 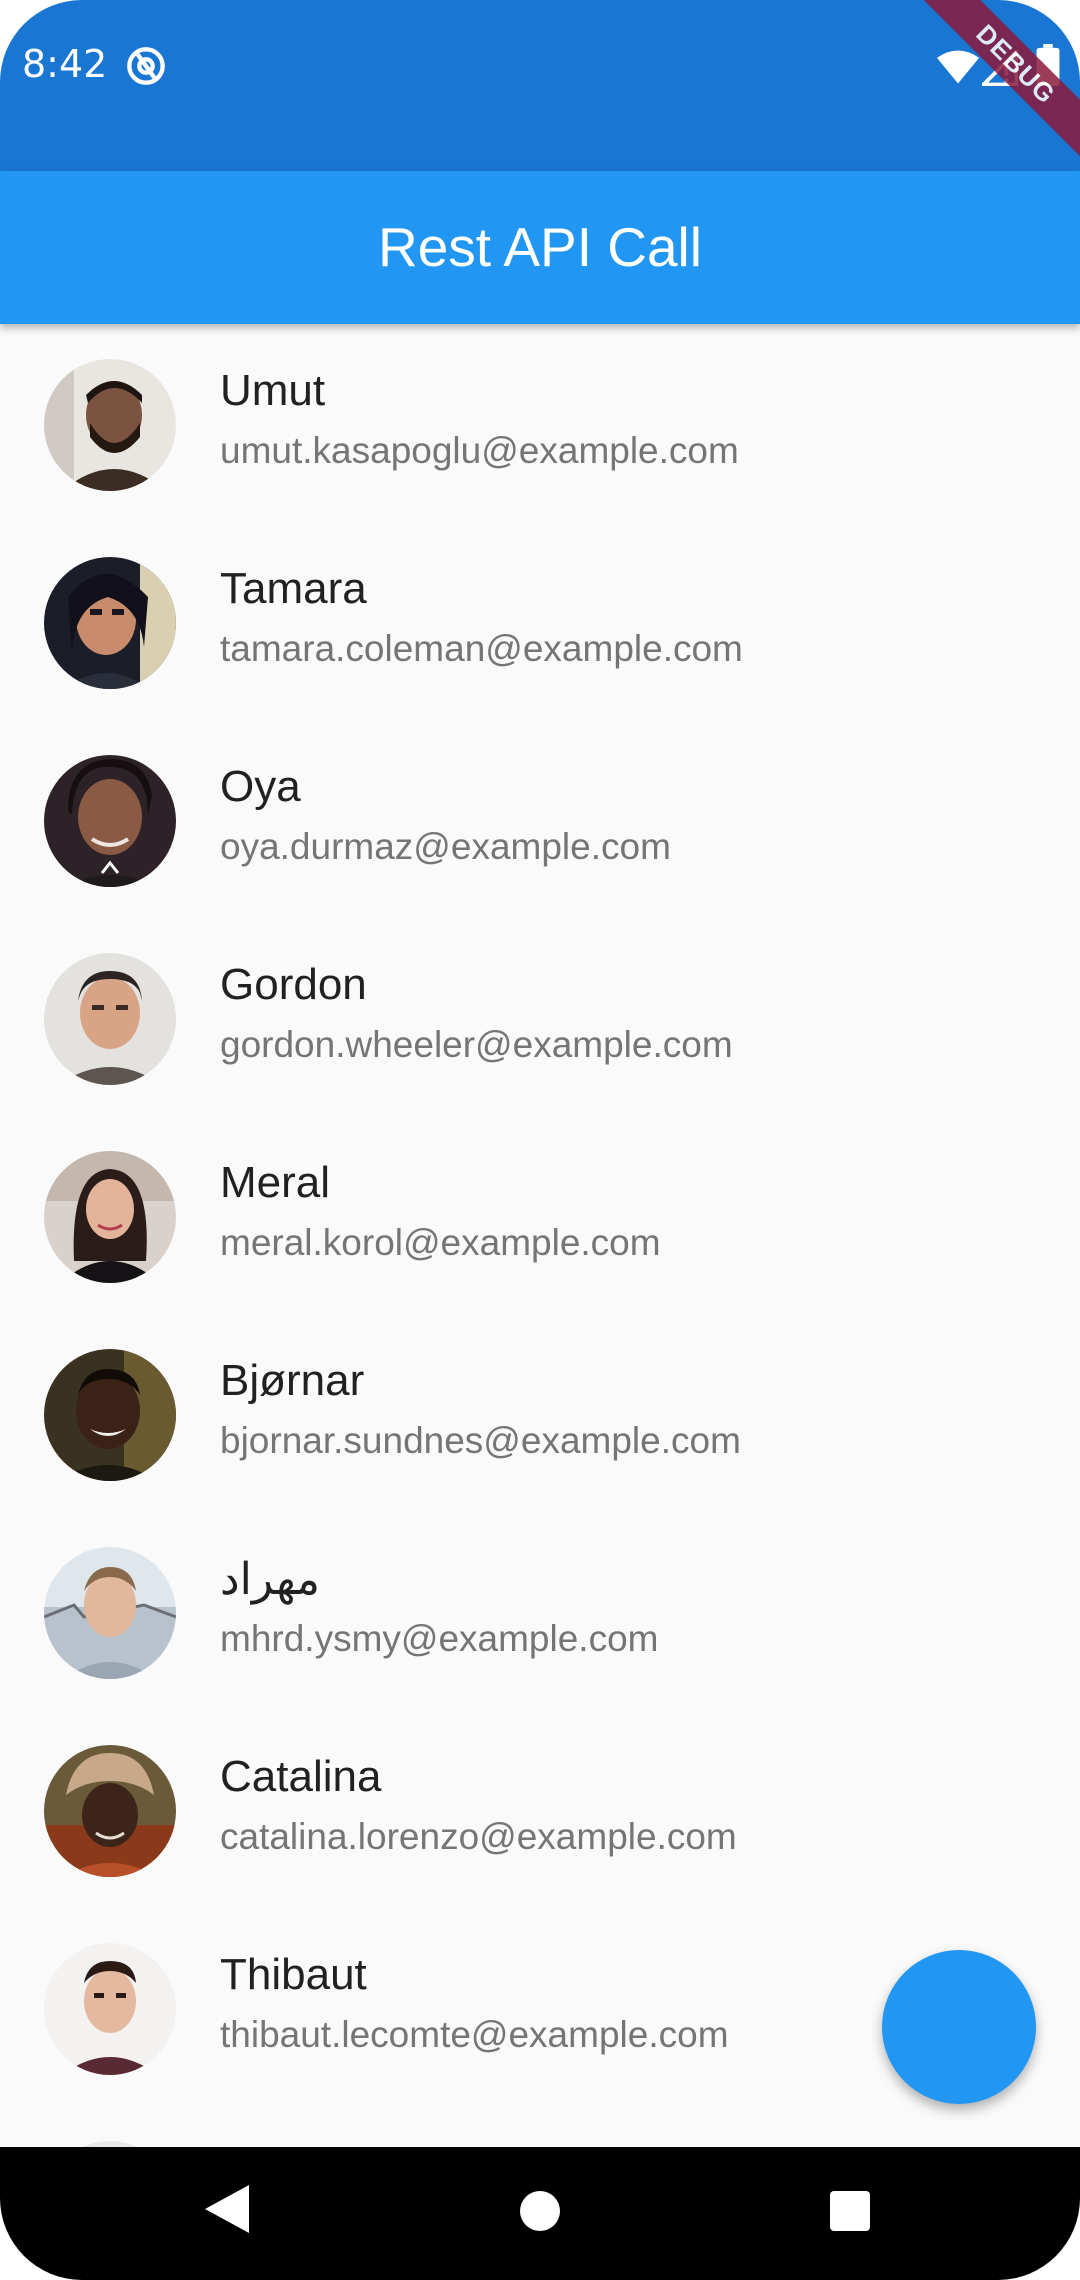 I want to click on user-name: Catalina, so click(x=301, y=1776).